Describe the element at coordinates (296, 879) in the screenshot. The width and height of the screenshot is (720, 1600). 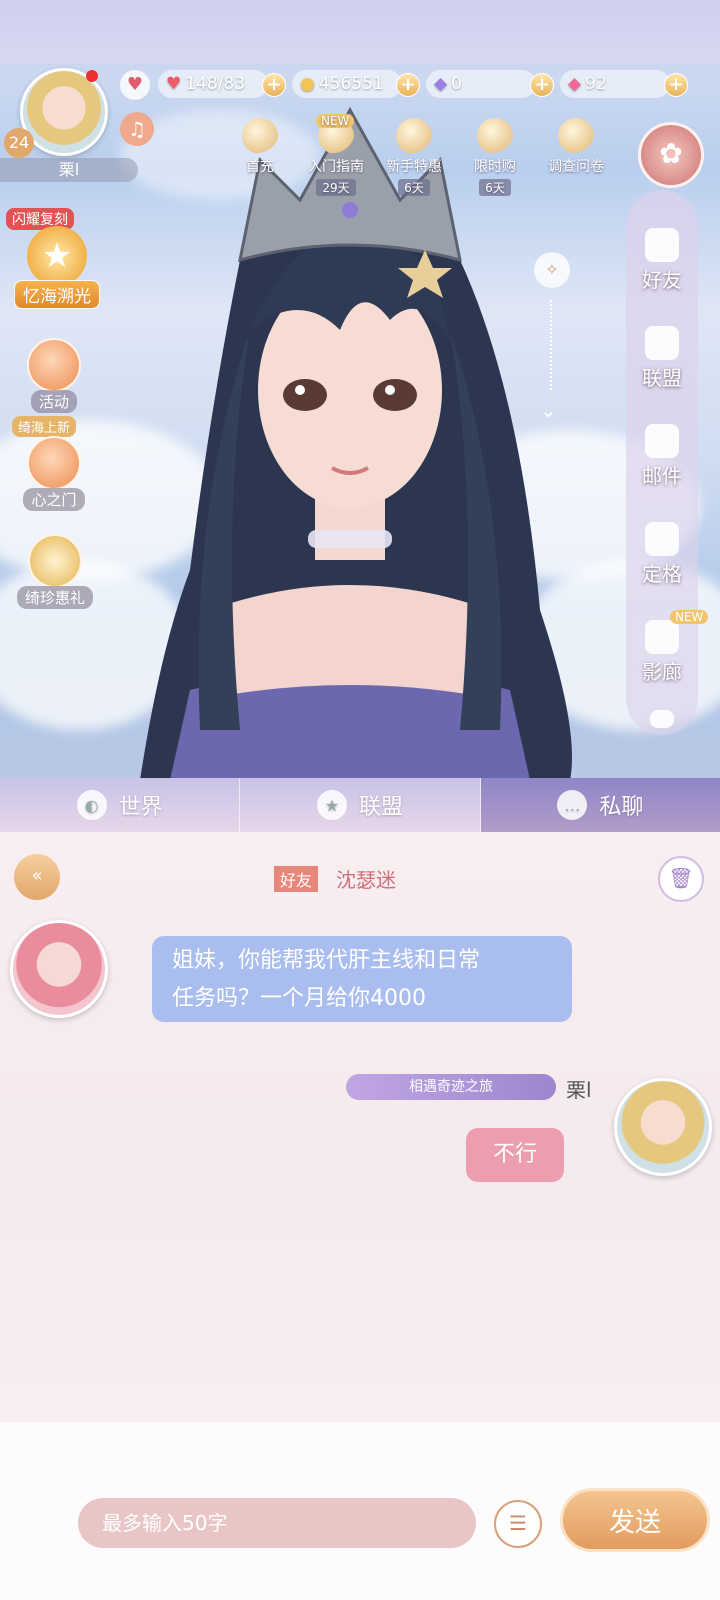
I see `relation-tag: 好友` at that location.